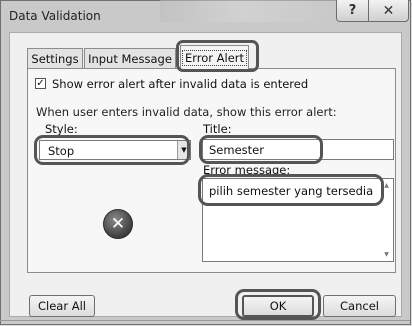 The height and width of the screenshot is (326, 412). I want to click on help-button: ?, so click(352, 11).